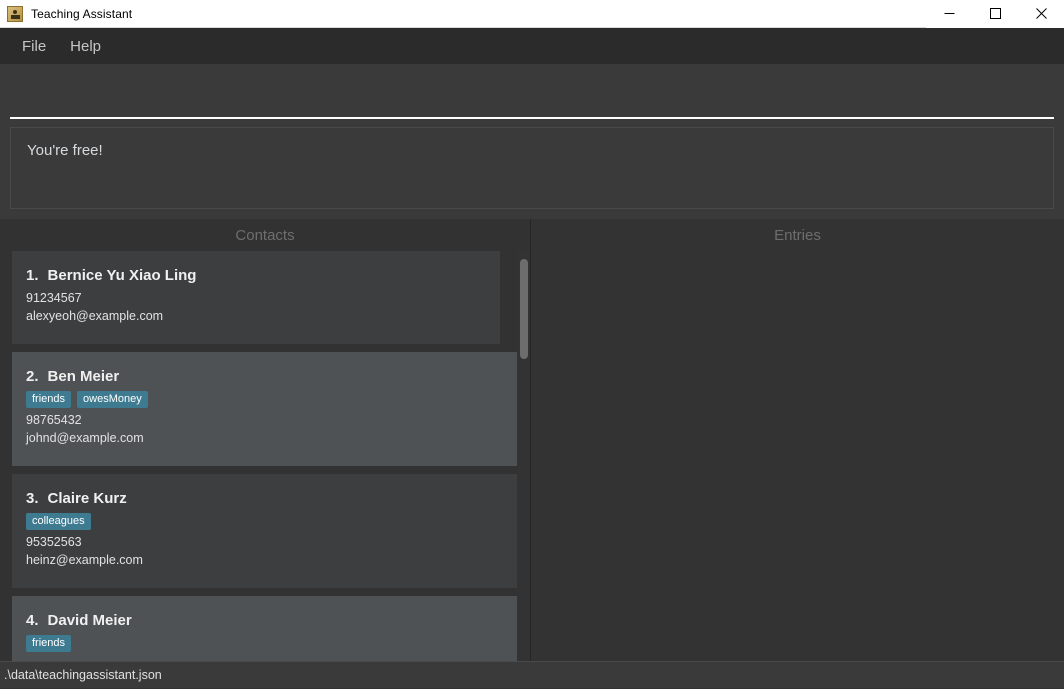 The height and width of the screenshot is (689, 1064). I want to click on contact-tag-row: friends, so click(265, 643).